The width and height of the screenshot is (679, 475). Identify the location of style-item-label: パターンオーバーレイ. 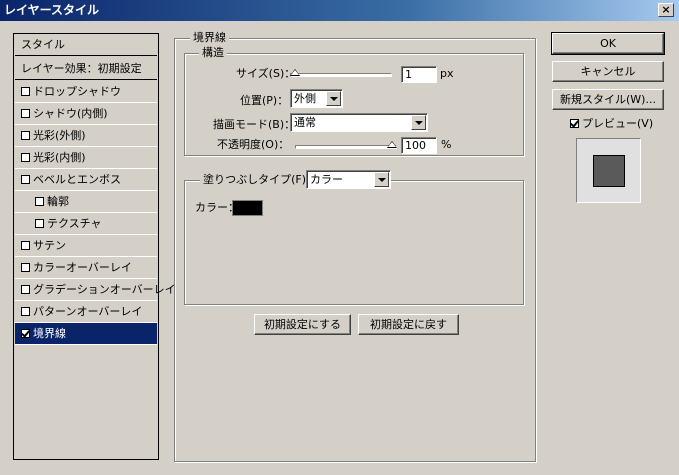
(88, 311).